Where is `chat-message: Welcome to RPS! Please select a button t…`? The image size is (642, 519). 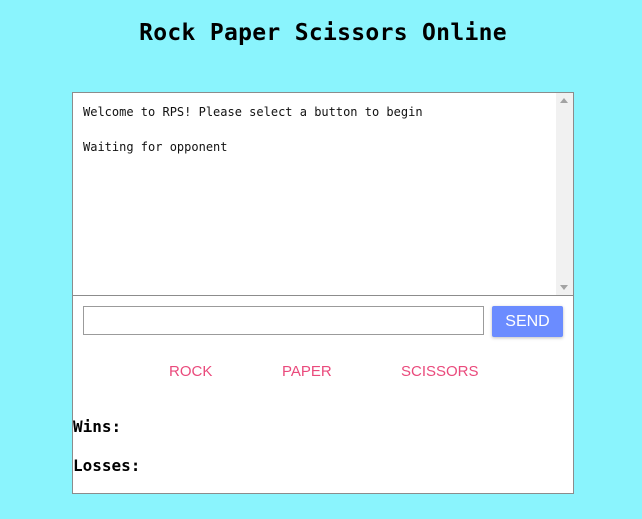 chat-message: Welcome to RPS! Please select a button t… is located at coordinates (253, 112).